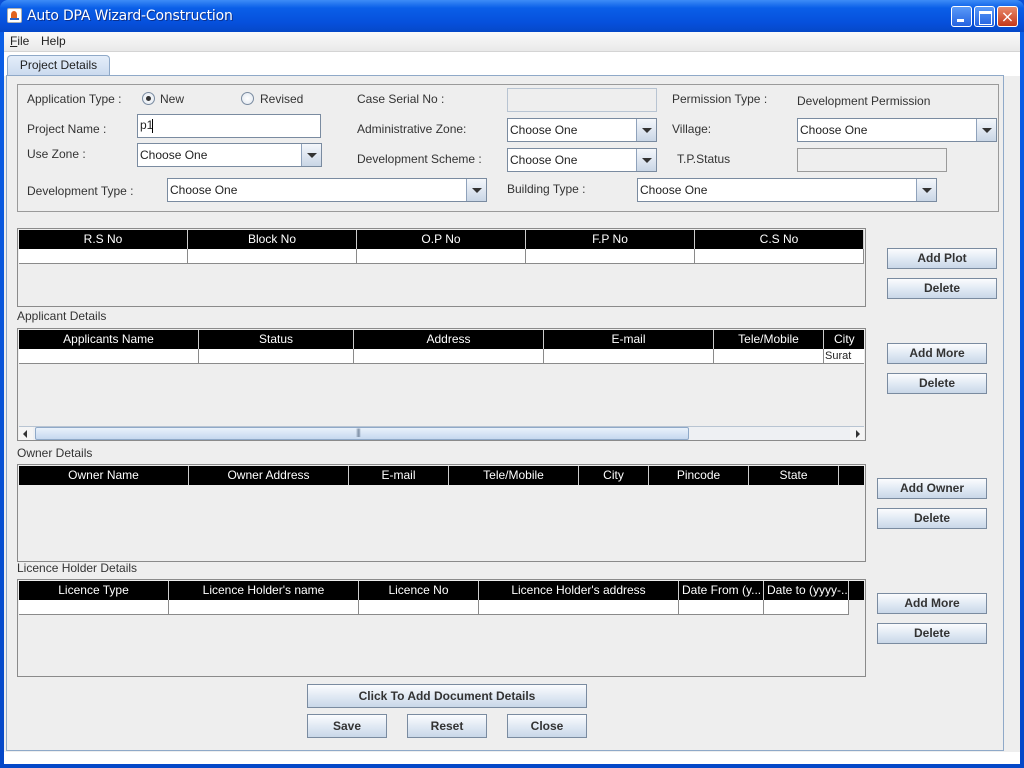  What do you see at coordinates (932, 518) in the screenshot?
I see `delete-owner-button: Delete` at bounding box center [932, 518].